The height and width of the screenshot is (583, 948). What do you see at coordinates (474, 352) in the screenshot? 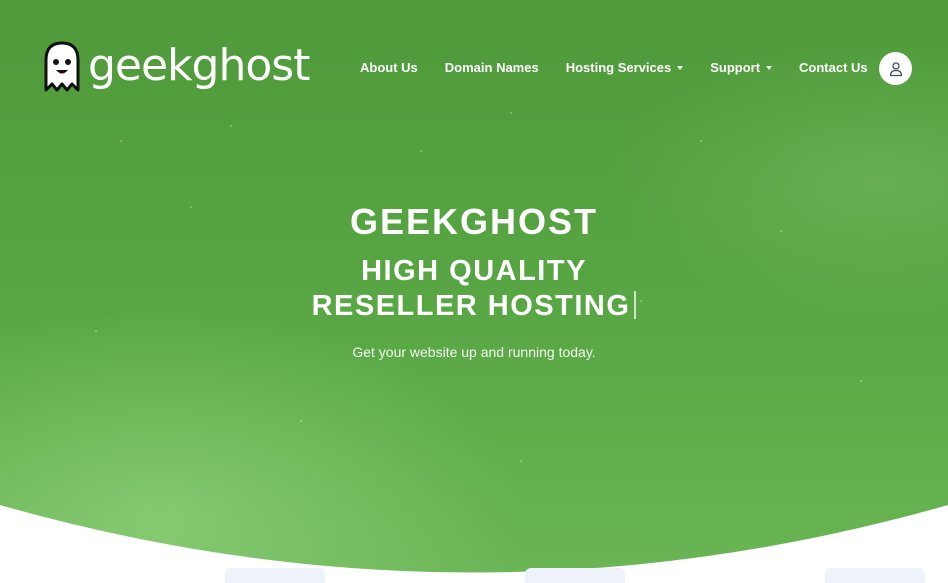
I see `hero-subtitle: Get your website up and running today.` at bounding box center [474, 352].